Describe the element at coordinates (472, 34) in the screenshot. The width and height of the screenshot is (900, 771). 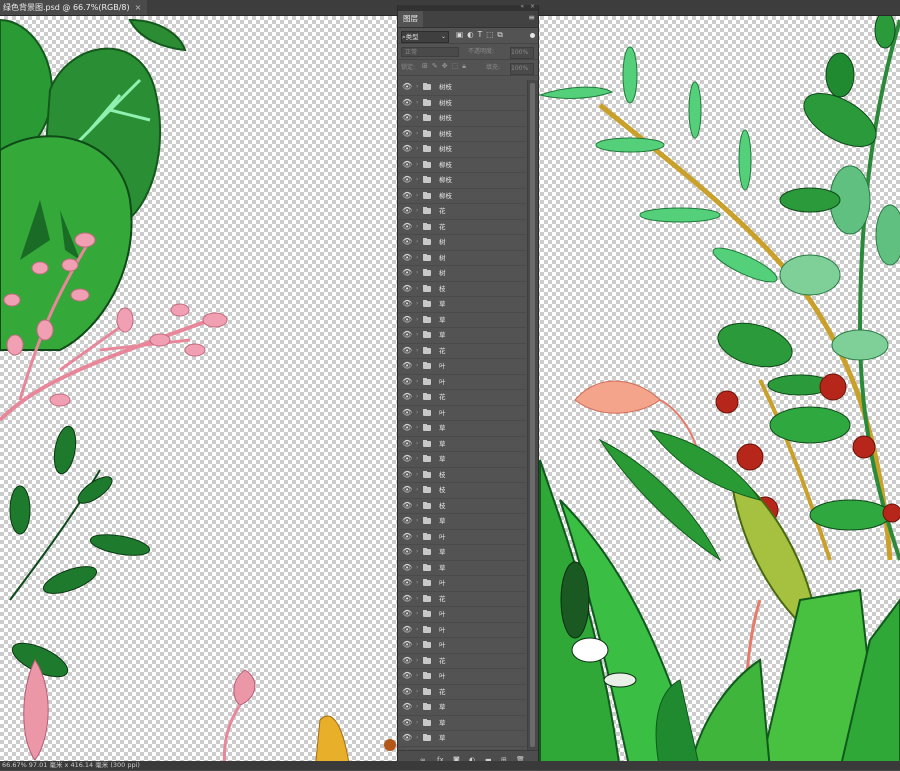
I see `adjustment-filter-icon: ◐` at that location.